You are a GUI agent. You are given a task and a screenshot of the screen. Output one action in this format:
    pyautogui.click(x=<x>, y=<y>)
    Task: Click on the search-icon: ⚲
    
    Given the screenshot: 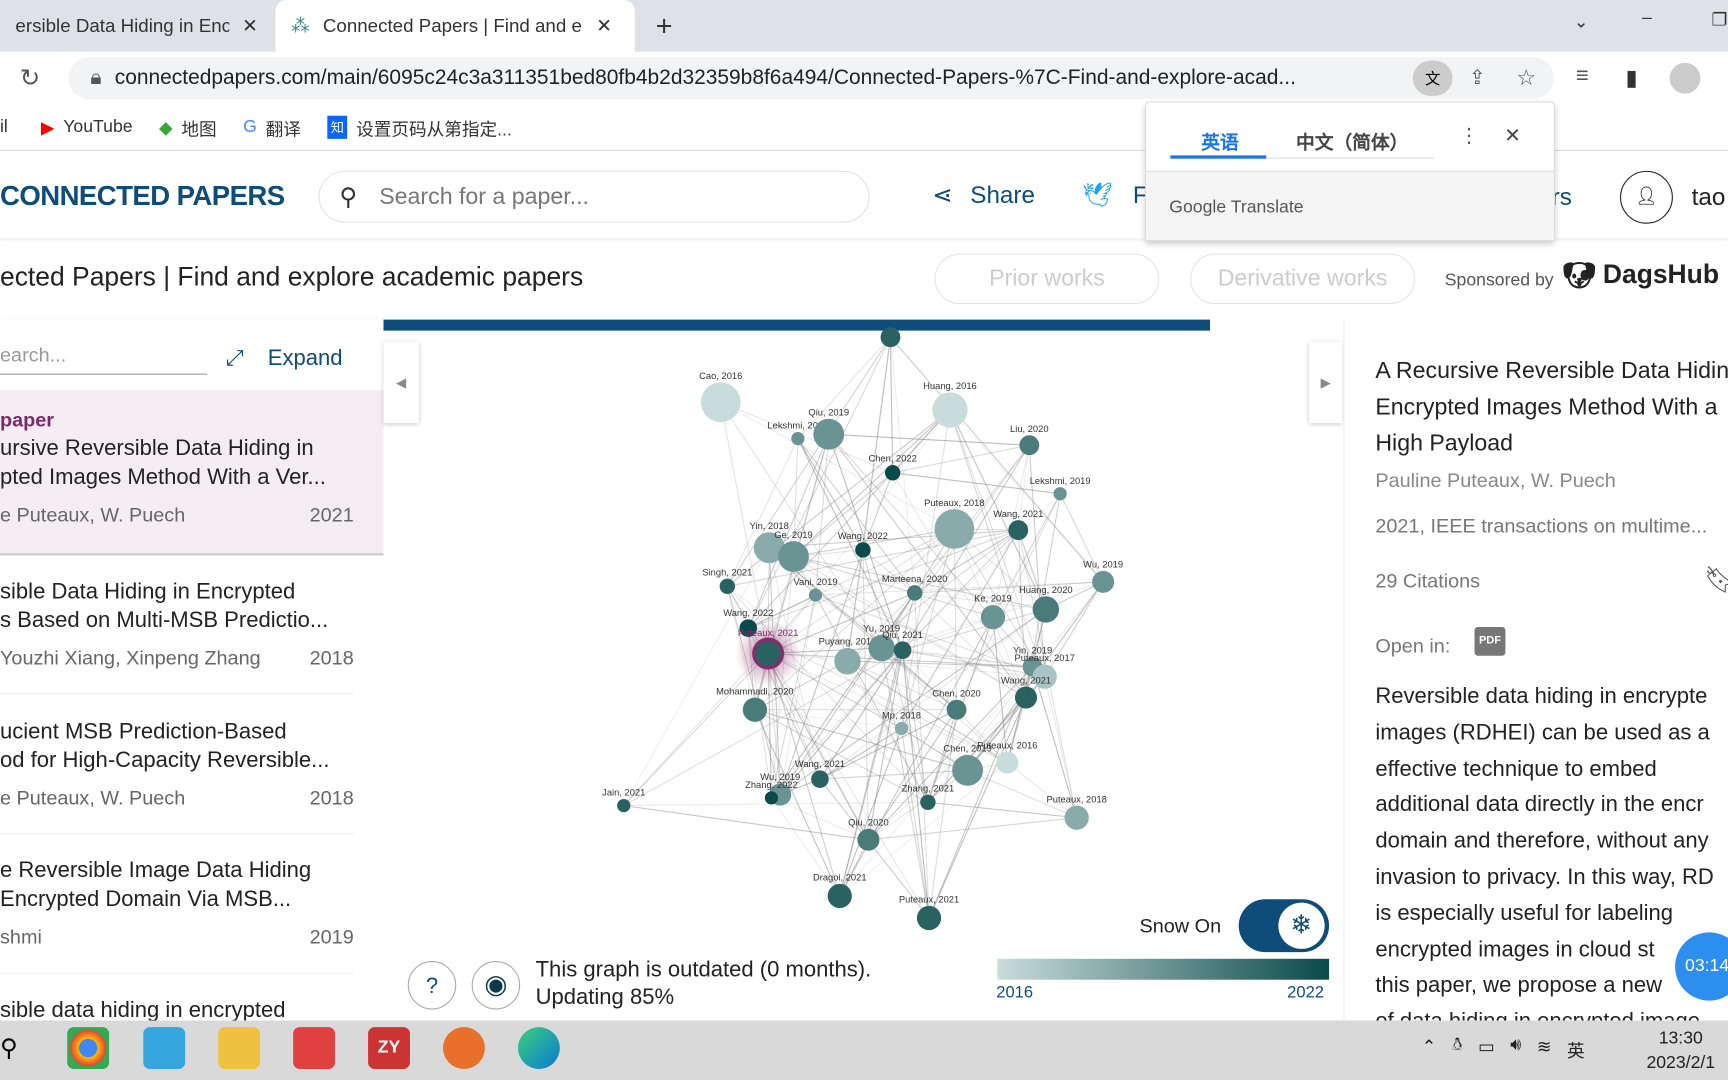 What is the action you would take?
    pyautogui.click(x=9, y=1048)
    